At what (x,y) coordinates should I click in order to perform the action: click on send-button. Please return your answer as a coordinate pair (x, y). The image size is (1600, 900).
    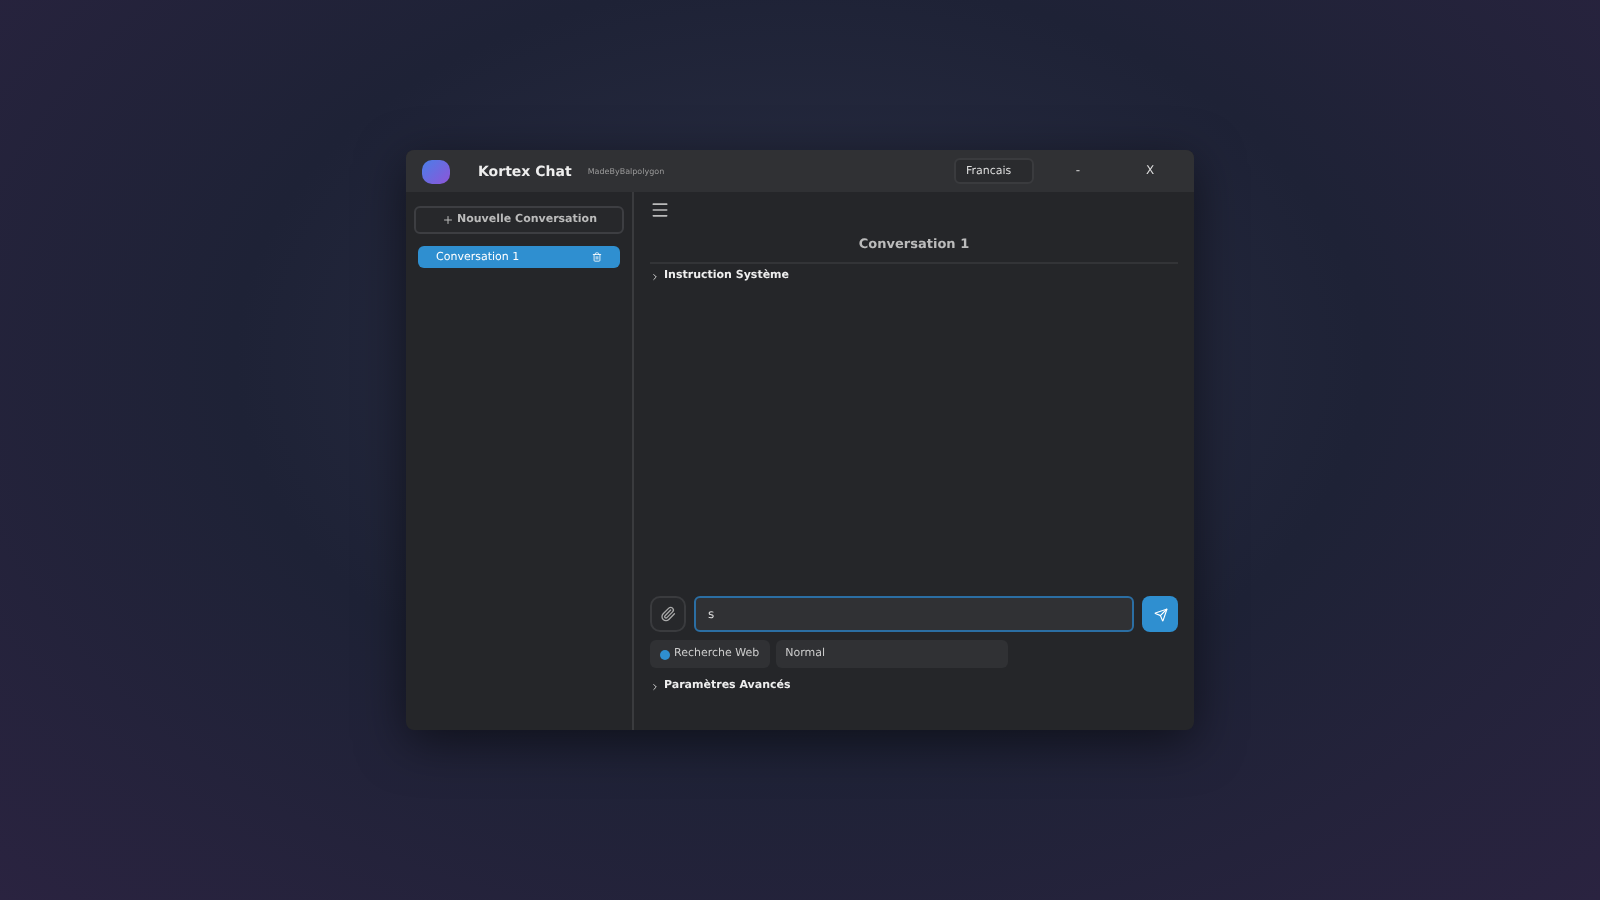
    Looking at the image, I should click on (1160, 614).